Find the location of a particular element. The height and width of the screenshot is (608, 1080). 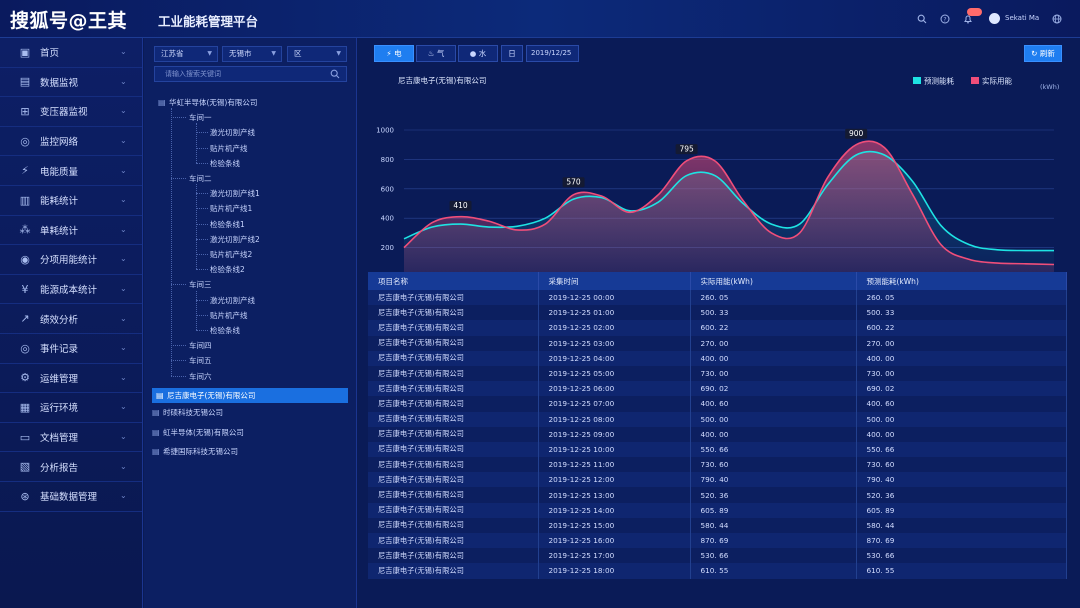

tree-root: ▤ 虹半导体(无锡)有限公司 is located at coordinates (198, 432).